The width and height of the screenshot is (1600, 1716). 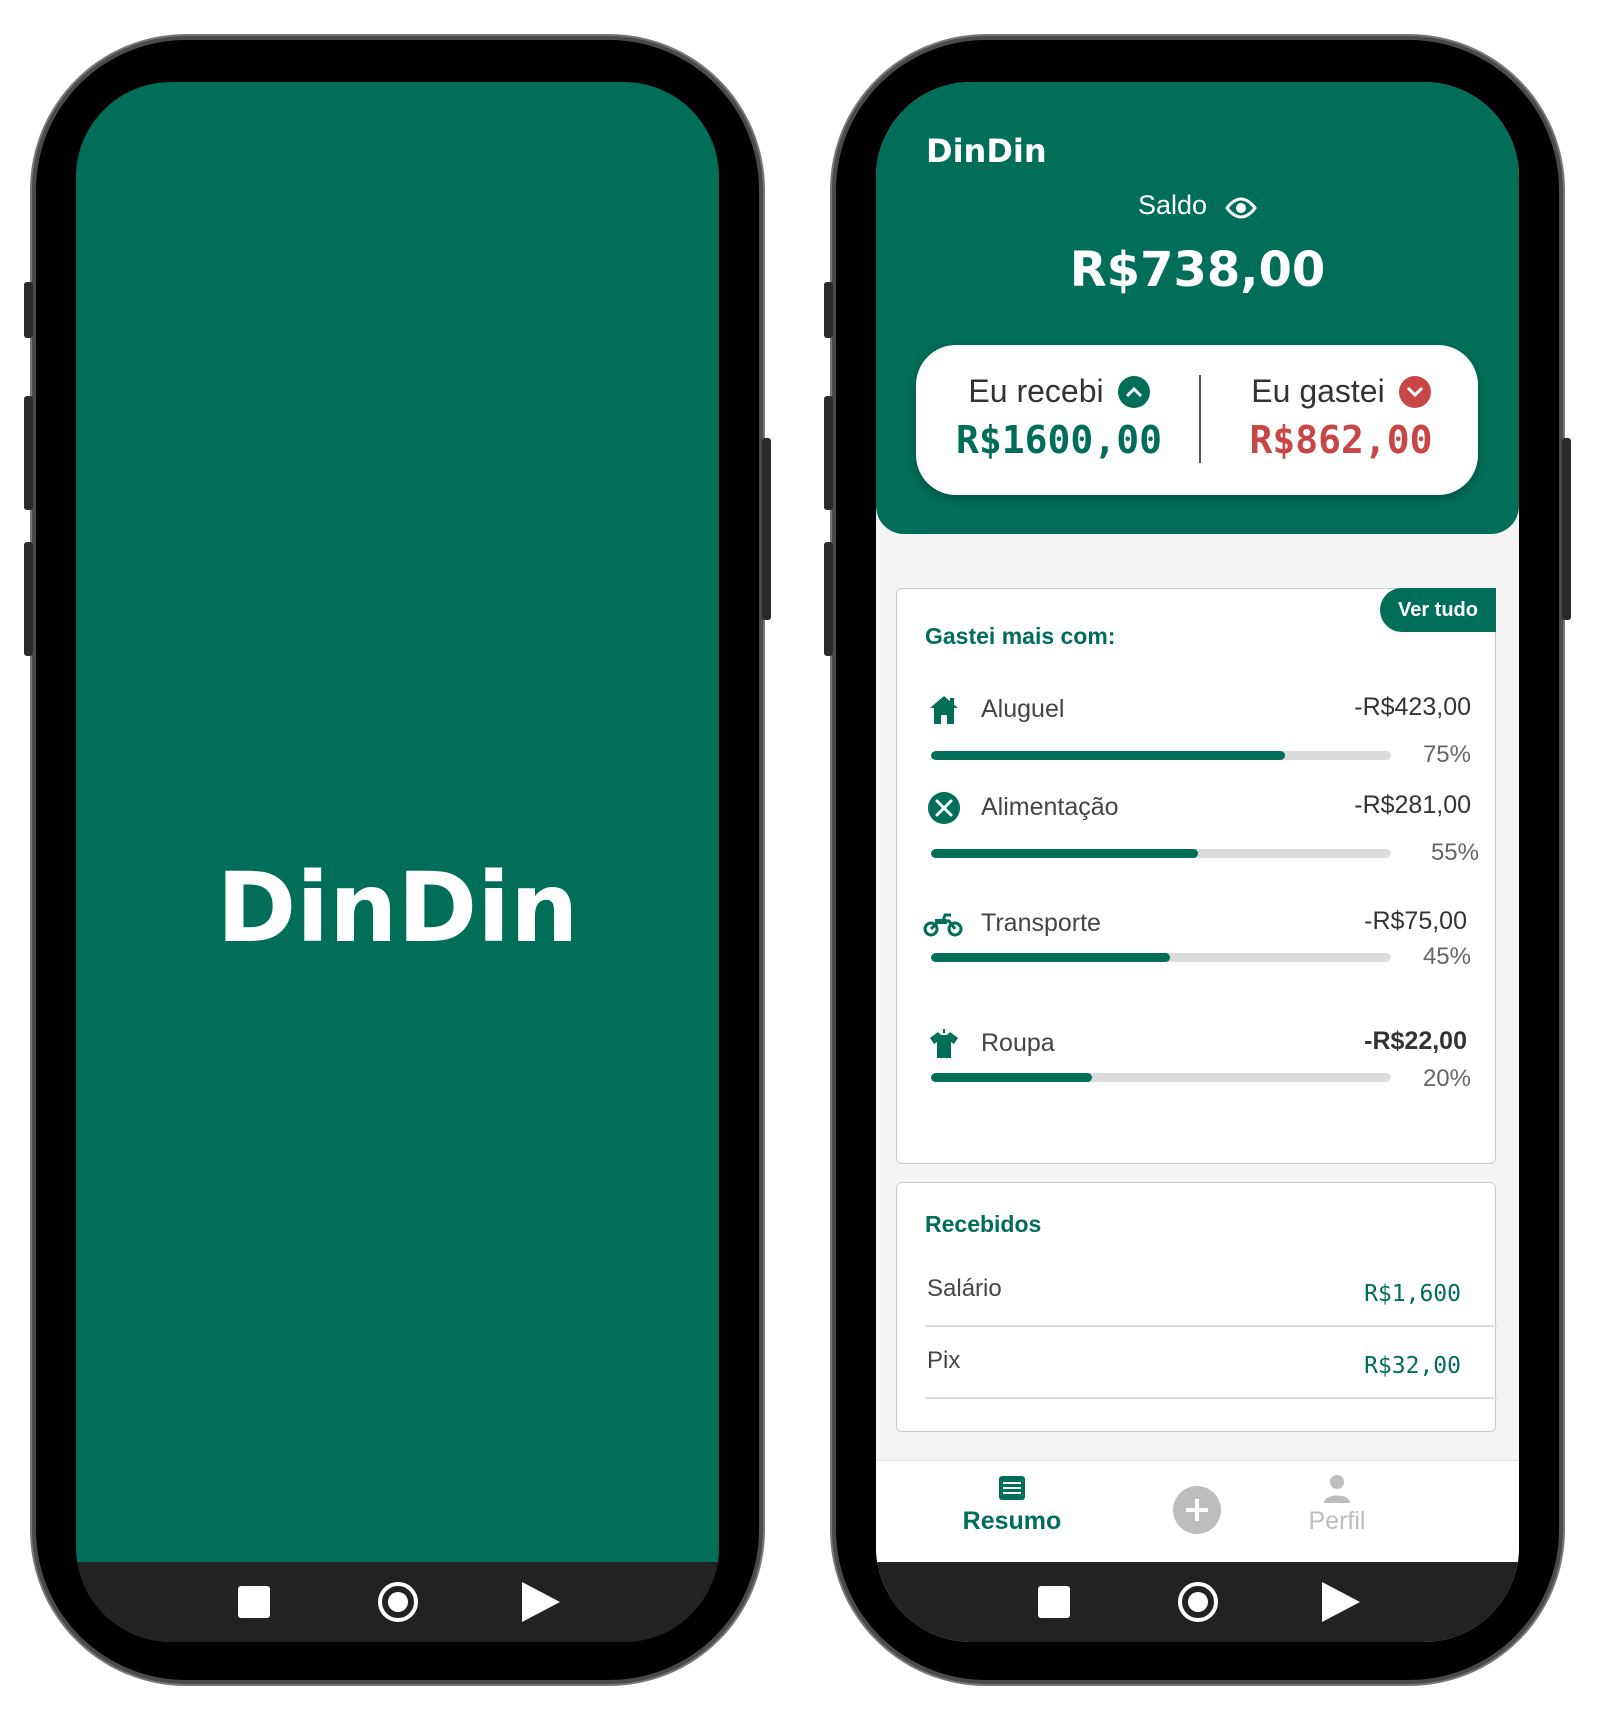 What do you see at coordinates (944, 808) in the screenshot?
I see `food-icon` at bounding box center [944, 808].